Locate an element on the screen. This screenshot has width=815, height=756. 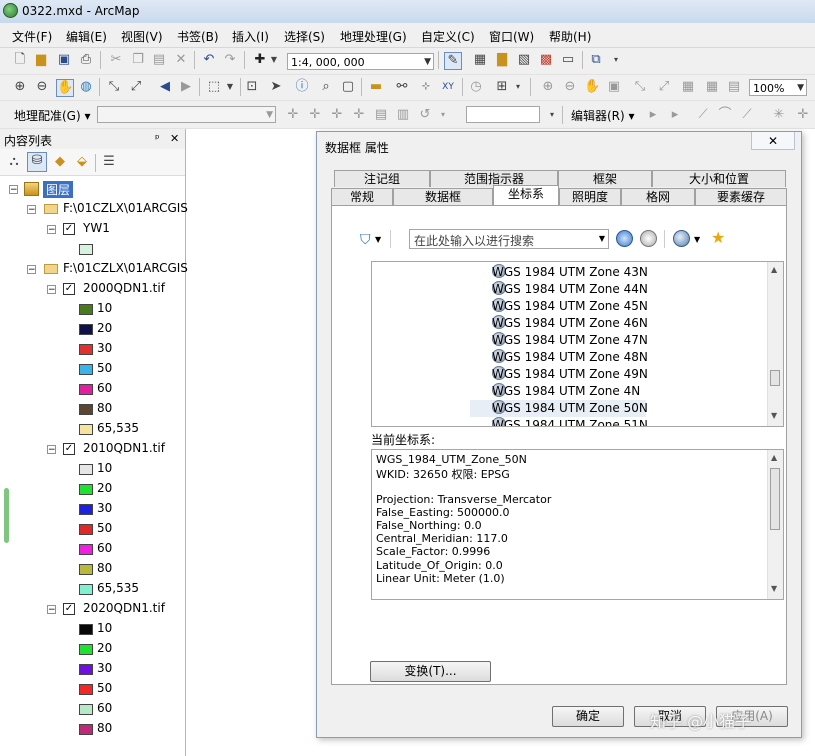
menu-edit: 编辑(E) is located at coordinates (86, 36).